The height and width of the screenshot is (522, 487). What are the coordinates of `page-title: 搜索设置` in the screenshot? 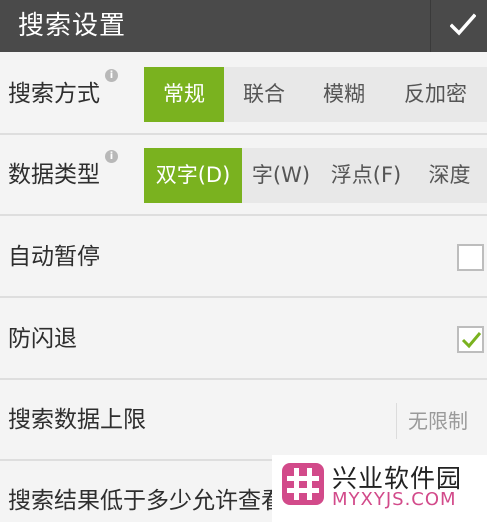 It's located at (72, 26).